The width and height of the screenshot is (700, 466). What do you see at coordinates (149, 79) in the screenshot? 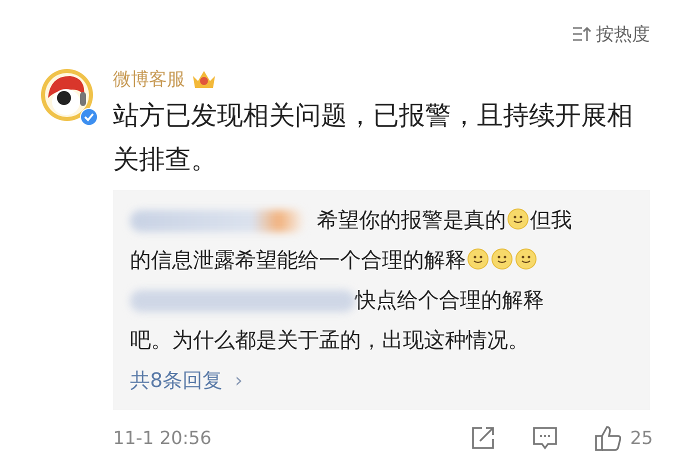
I see `author-name: 微博客服` at bounding box center [149, 79].